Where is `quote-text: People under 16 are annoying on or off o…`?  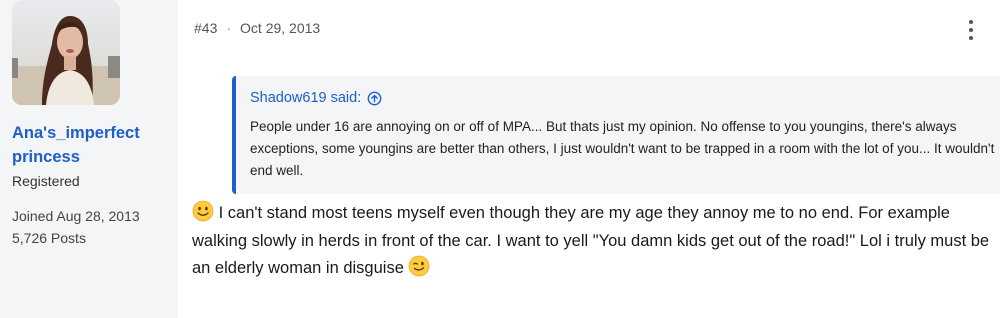
quote-text: People under 16 are annoying on or off o… is located at coordinates (622, 148).